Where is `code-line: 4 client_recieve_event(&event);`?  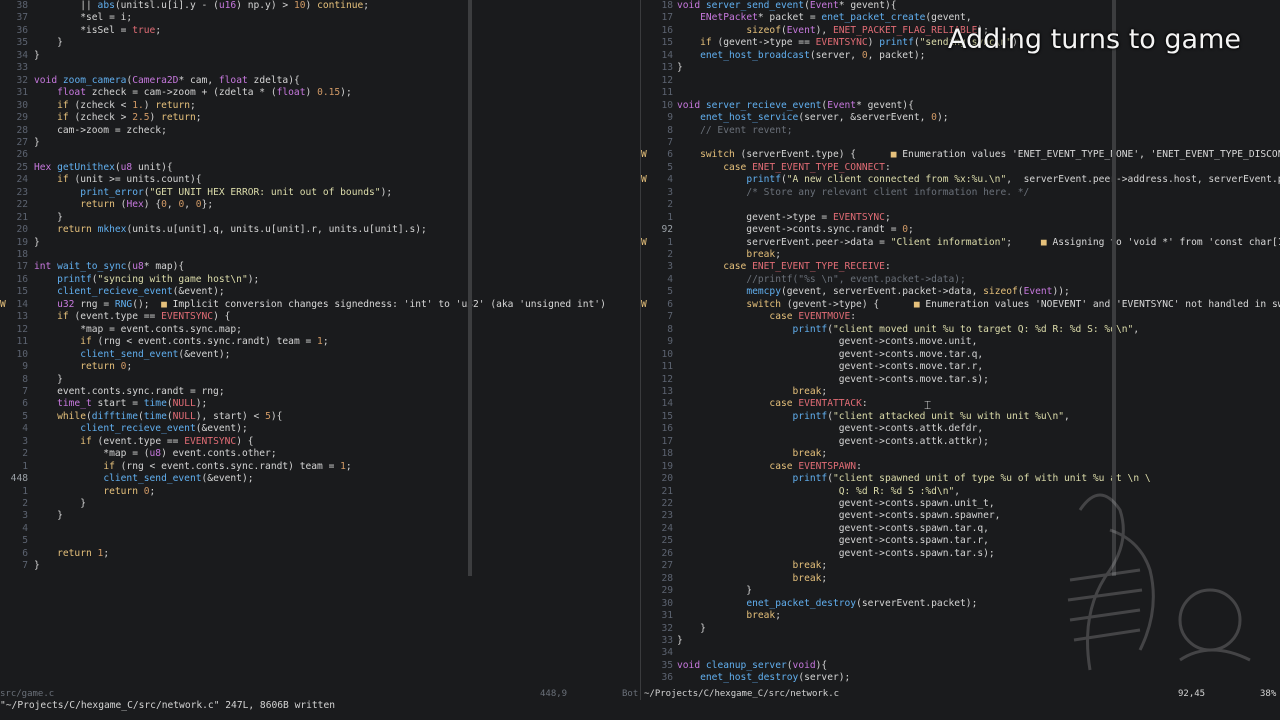 code-line: 4 client_recieve_event(&event); is located at coordinates (320, 429).